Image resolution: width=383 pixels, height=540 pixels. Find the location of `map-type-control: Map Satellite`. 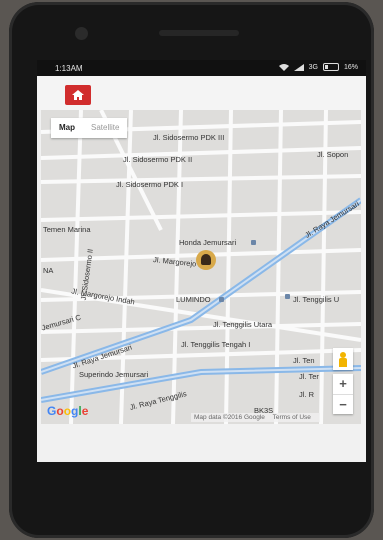

map-type-control: Map Satellite is located at coordinates (89, 128).